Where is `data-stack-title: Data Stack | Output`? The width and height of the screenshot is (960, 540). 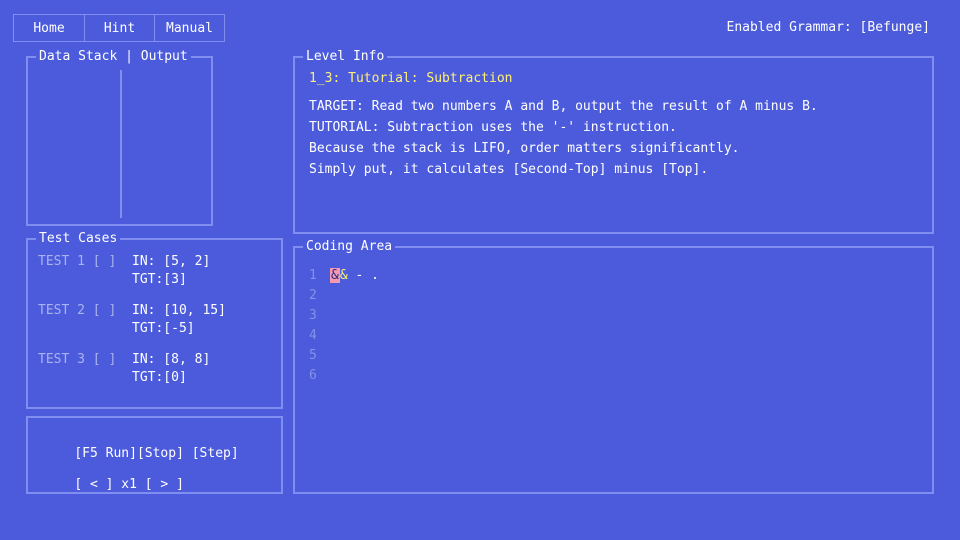 data-stack-title: Data Stack | Output is located at coordinates (113, 57).